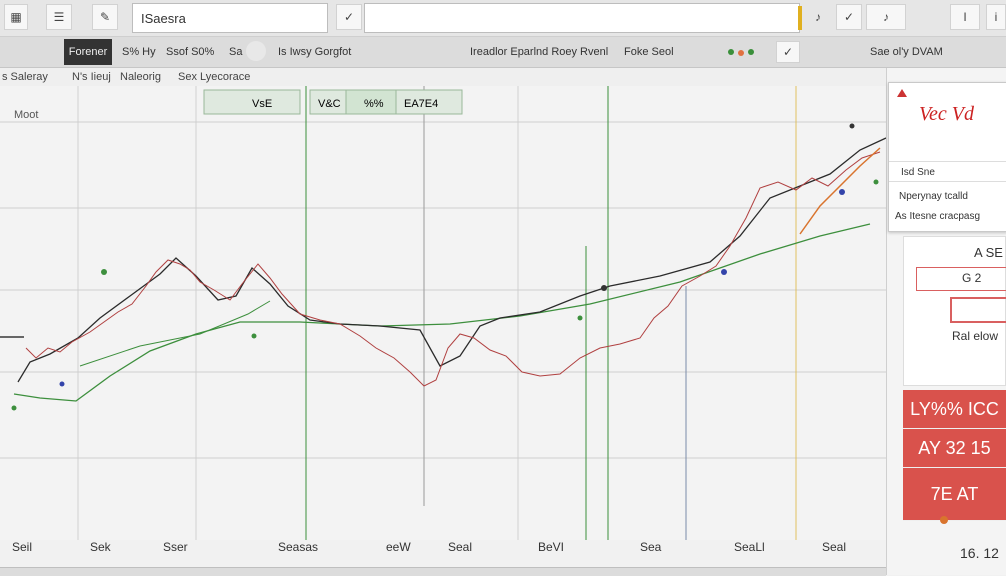 This screenshot has height=576, width=1006. What do you see at coordinates (741, 53) in the screenshot?
I see `status-dot-orange` at bounding box center [741, 53].